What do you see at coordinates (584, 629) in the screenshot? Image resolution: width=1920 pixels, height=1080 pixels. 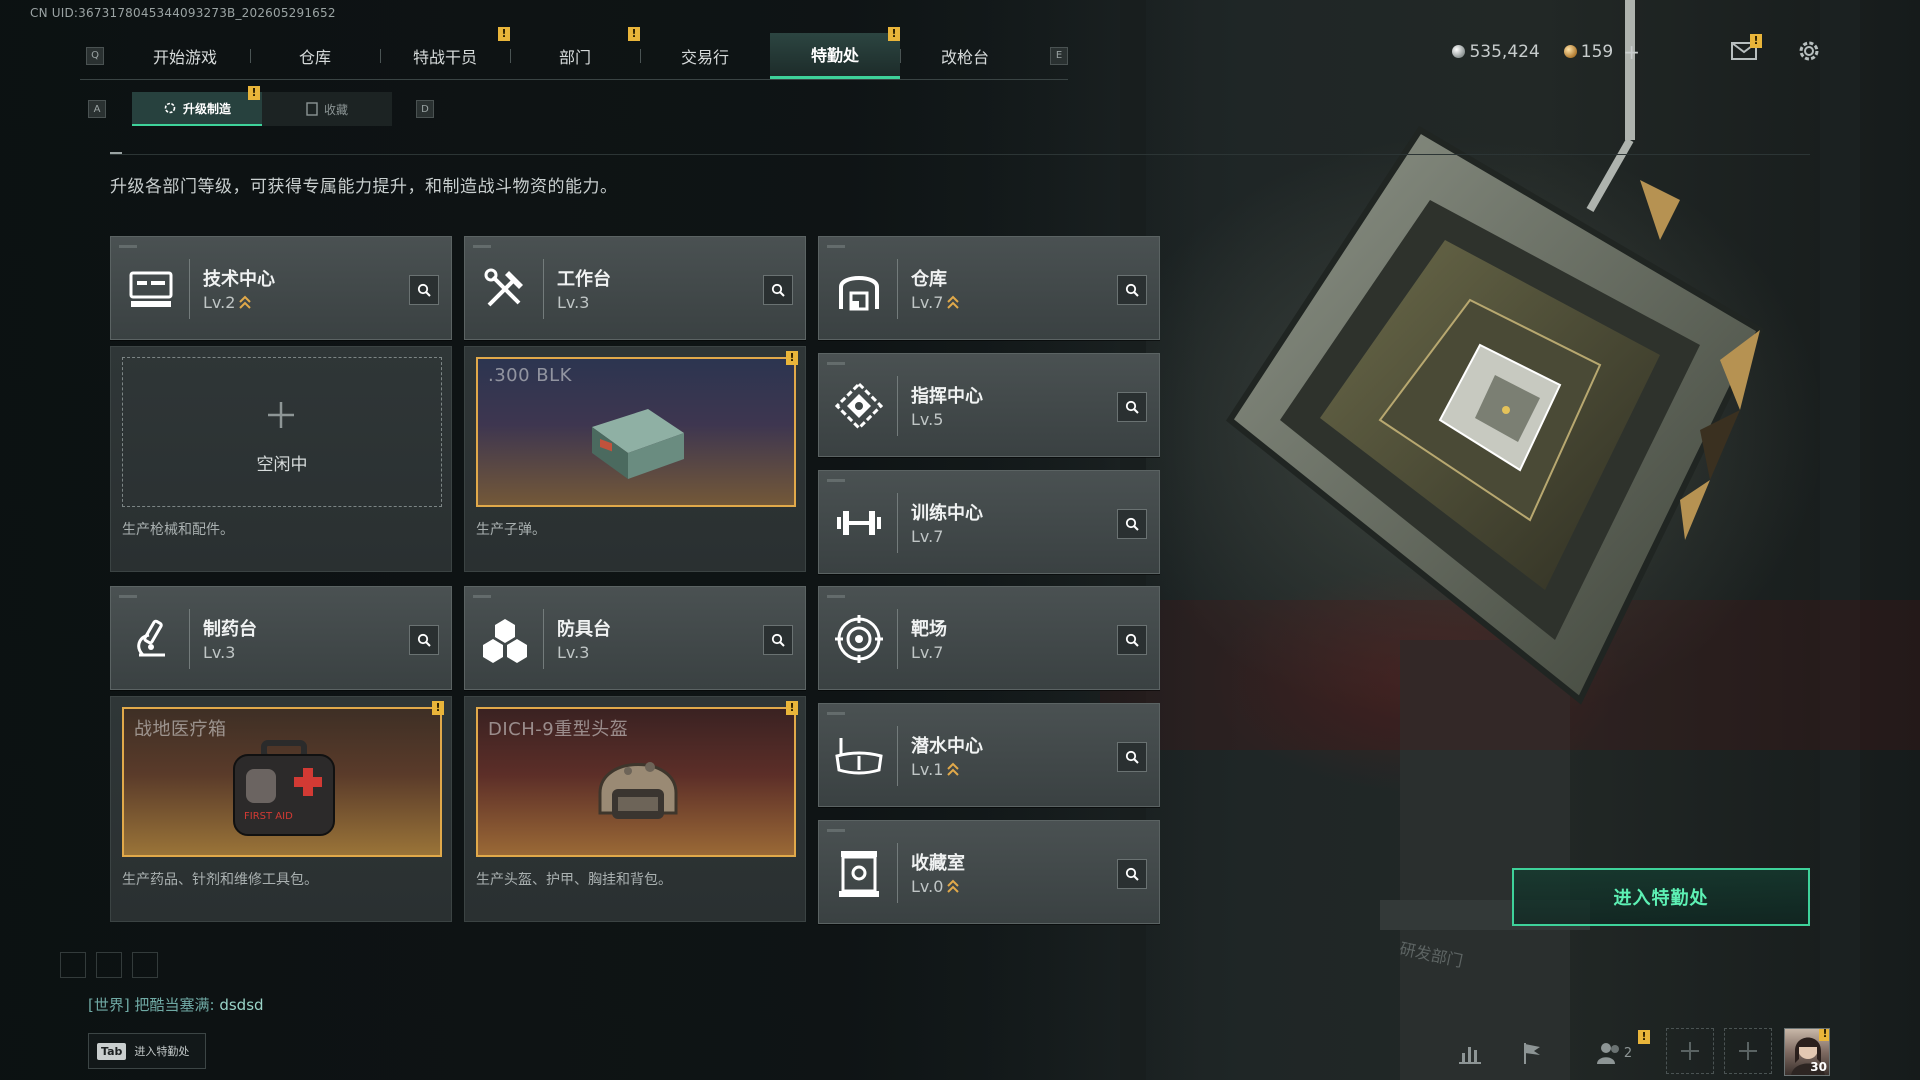 I see `department-name: 防具台` at bounding box center [584, 629].